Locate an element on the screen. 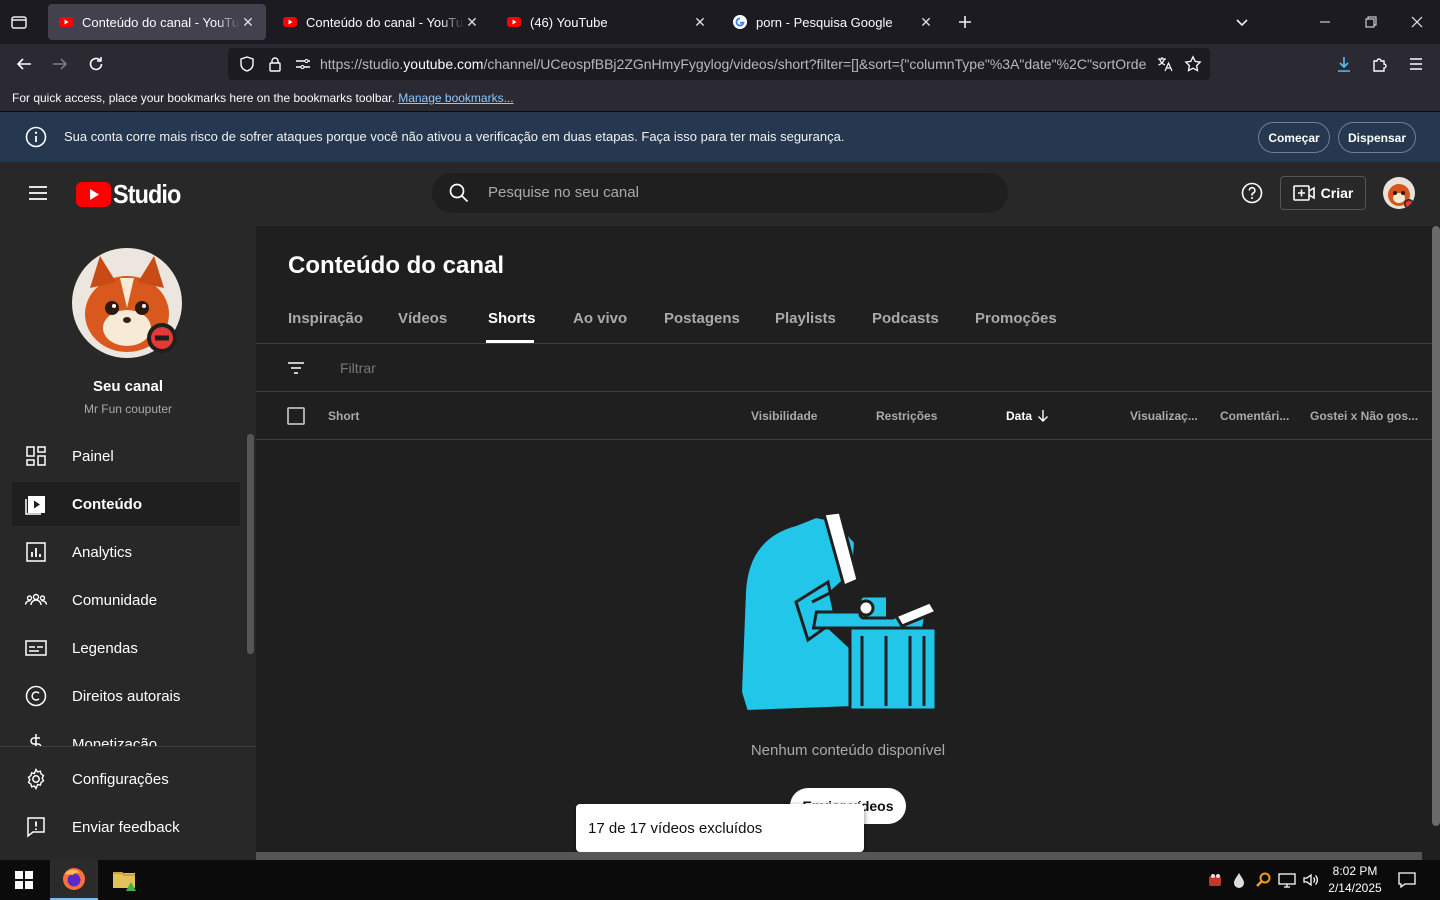  tab-list-icon is located at coordinates (19, 22).